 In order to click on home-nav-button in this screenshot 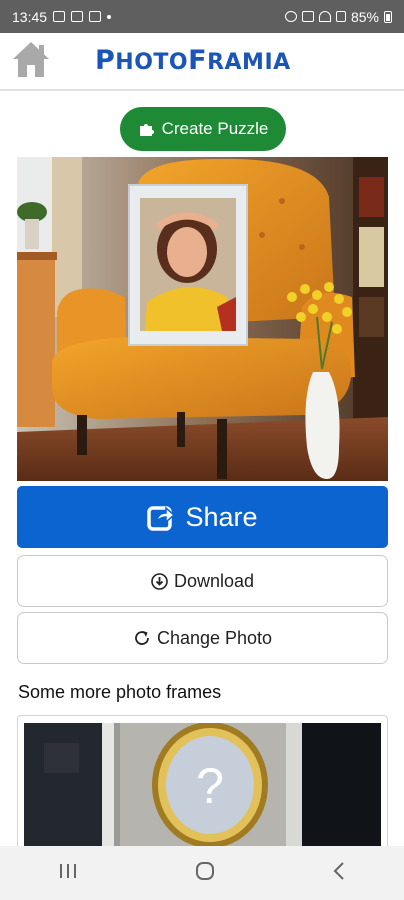, I will do `click(205, 873)`.